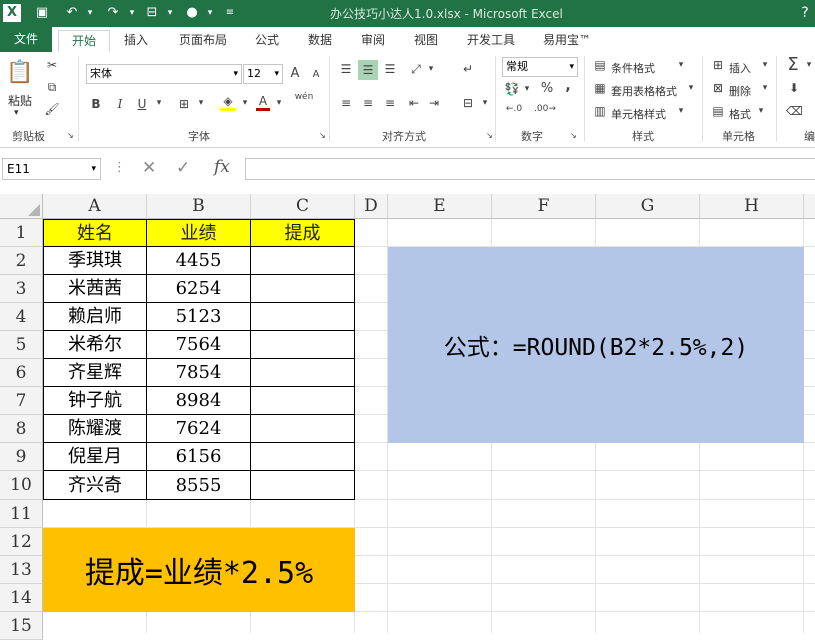  What do you see at coordinates (52, 87) in the screenshot?
I see `copy-icon: ⧉` at bounding box center [52, 87].